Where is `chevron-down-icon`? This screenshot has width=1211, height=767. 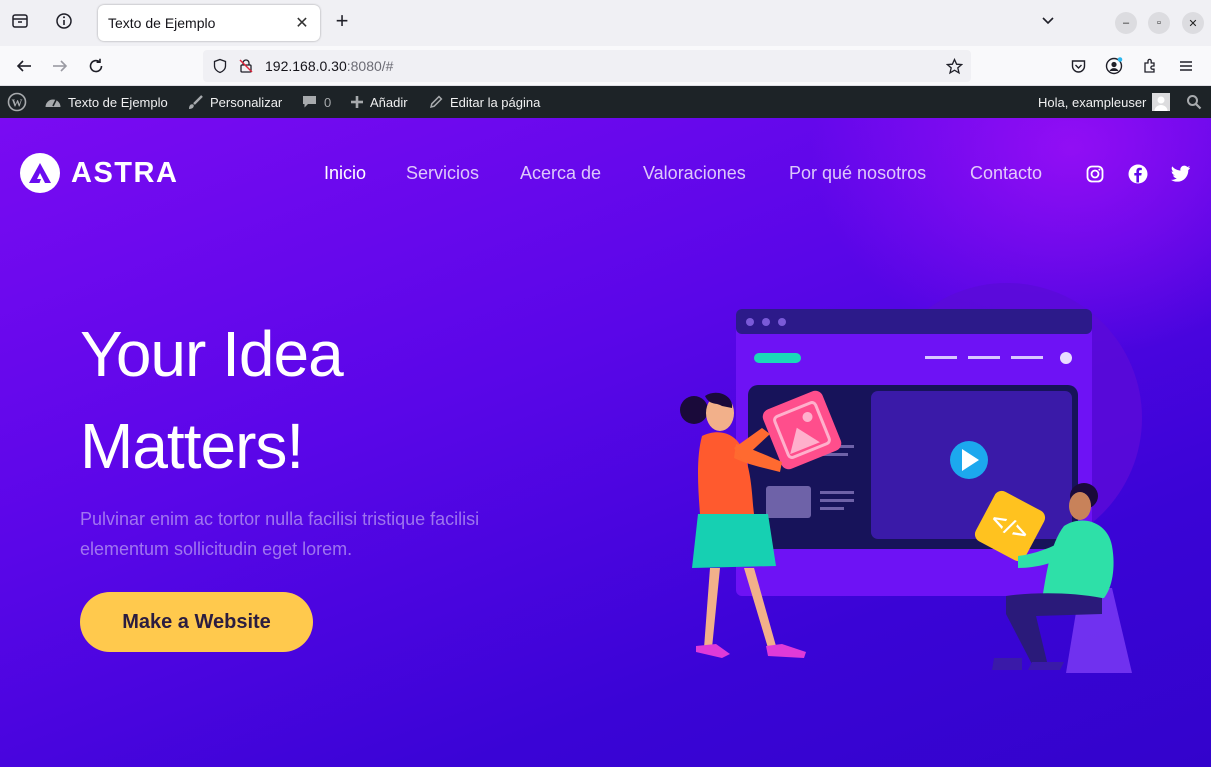 chevron-down-icon is located at coordinates (1048, 21).